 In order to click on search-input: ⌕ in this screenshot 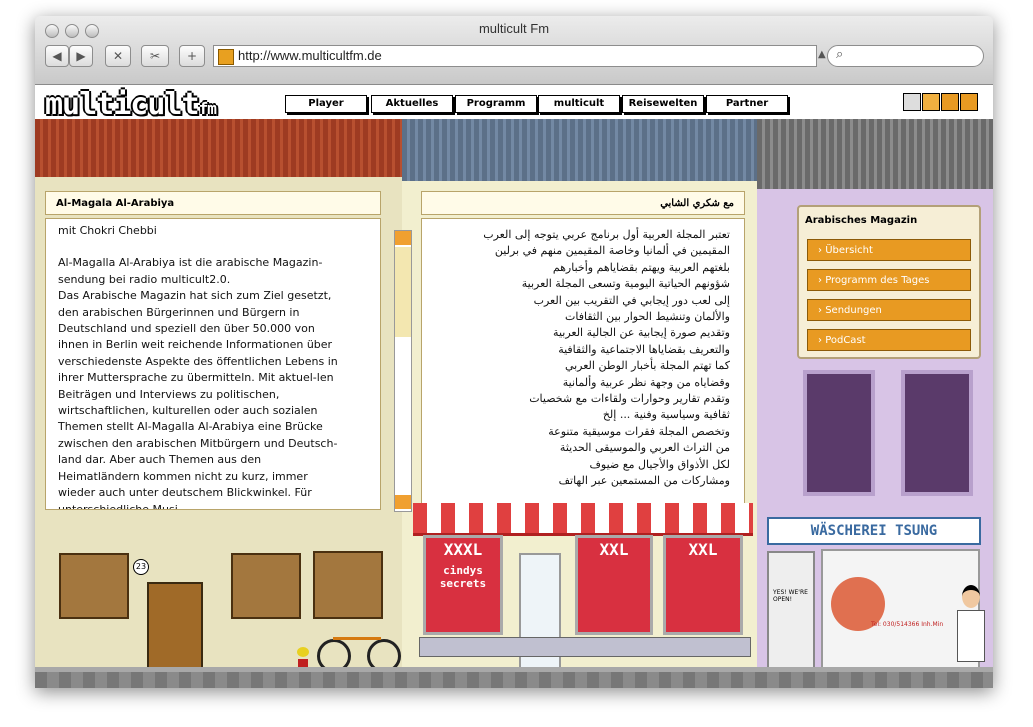, I will do `click(905, 56)`.